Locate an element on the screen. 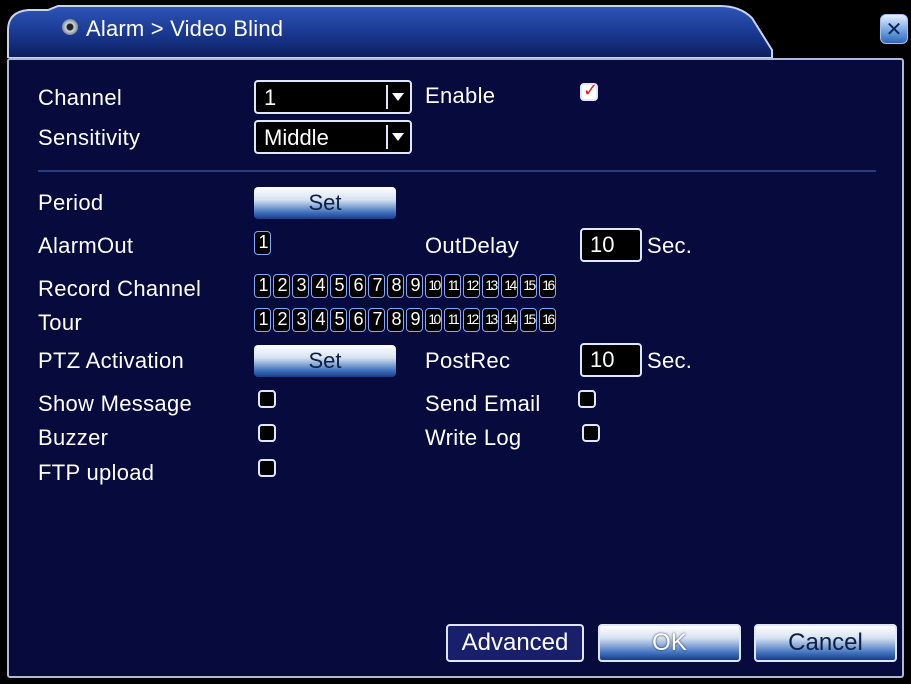  tour-channel-list: 1 2 3 4 5 6 7 8 9 10 11 12 13 14 15 16 is located at coordinates (405, 320).